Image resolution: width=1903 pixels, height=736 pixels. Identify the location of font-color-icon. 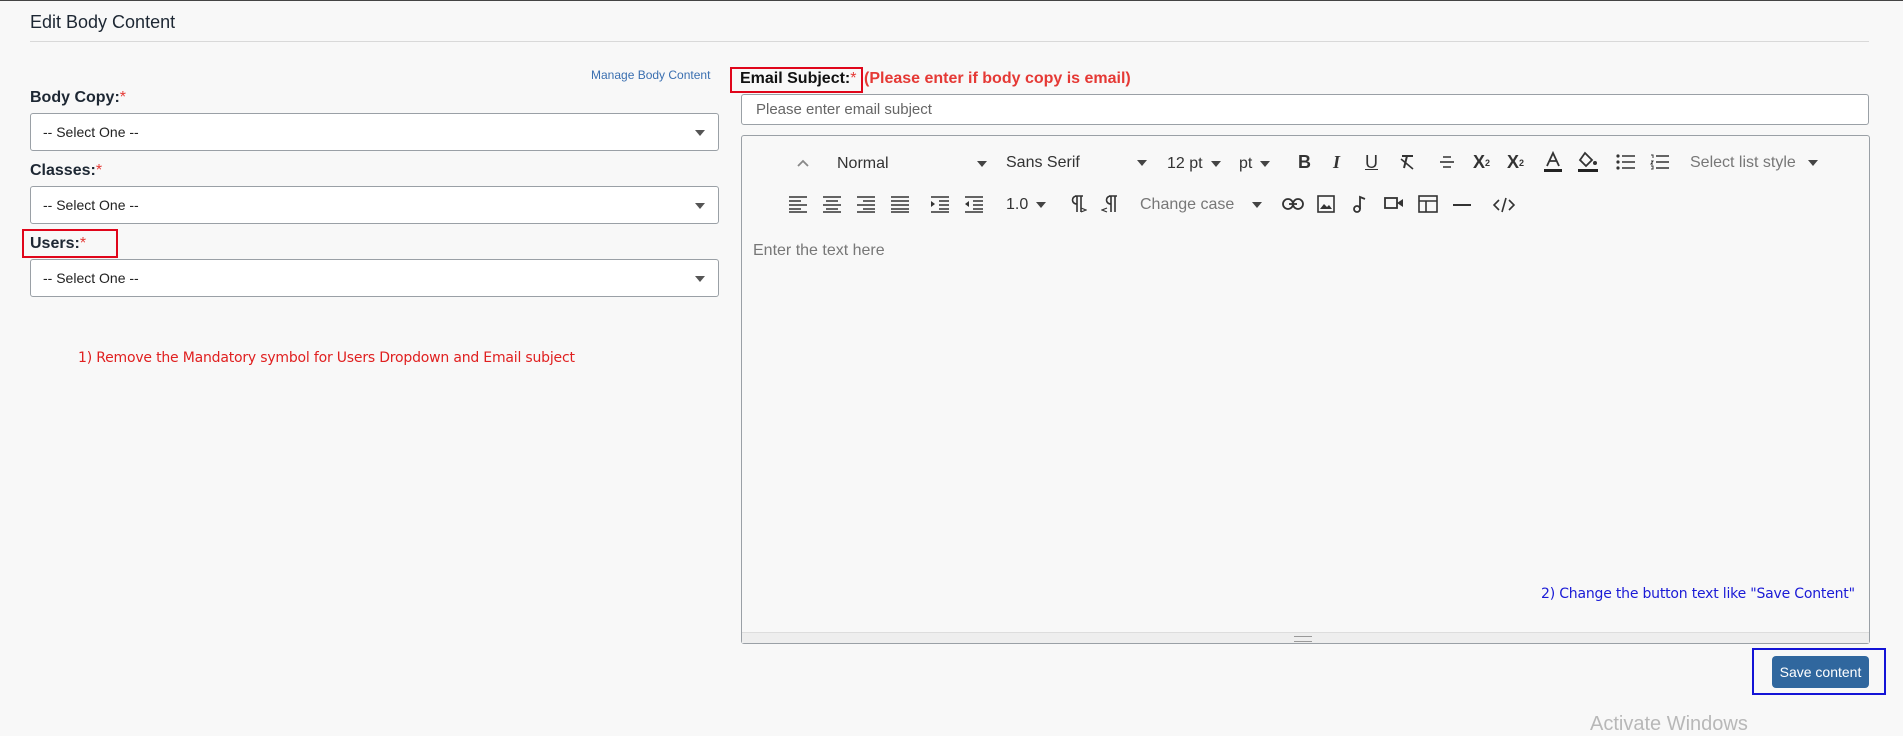
(1553, 162).